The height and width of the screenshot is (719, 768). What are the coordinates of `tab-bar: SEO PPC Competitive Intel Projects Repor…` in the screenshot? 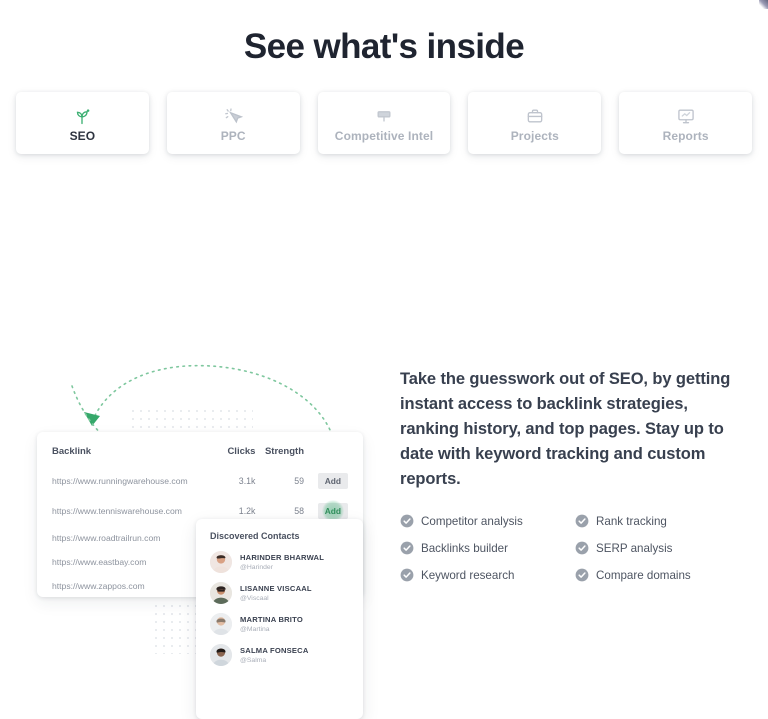 It's located at (384, 111).